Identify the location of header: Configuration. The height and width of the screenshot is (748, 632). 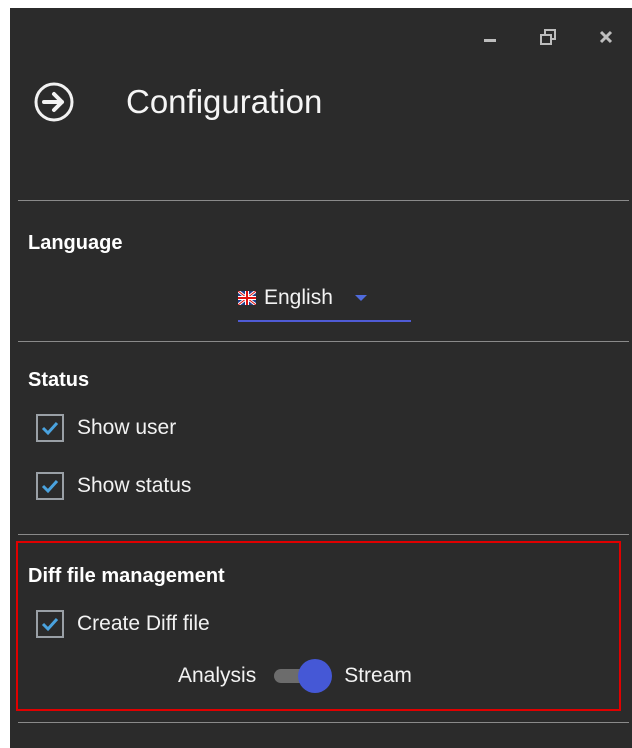
(177, 102).